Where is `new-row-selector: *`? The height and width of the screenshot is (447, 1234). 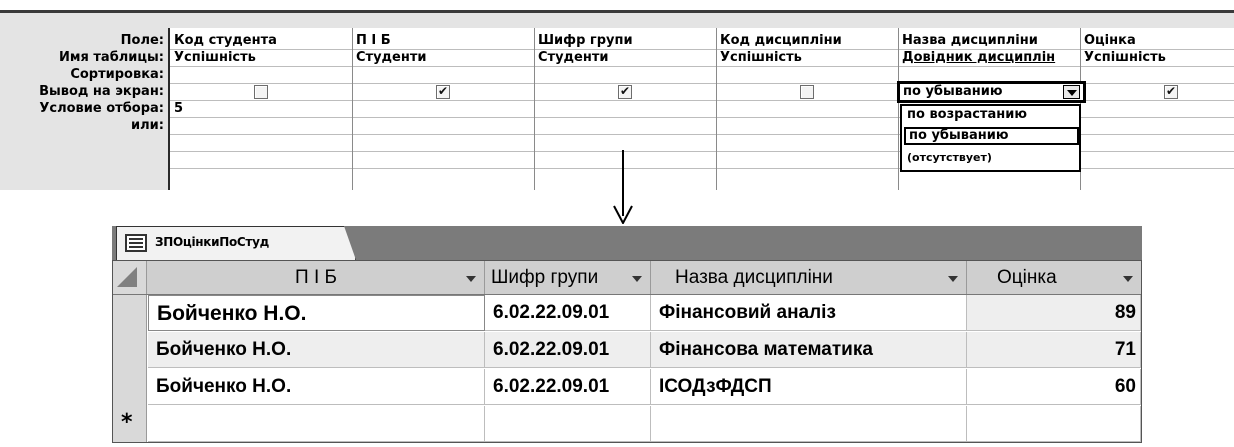
new-row-selector: * is located at coordinates (130, 424).